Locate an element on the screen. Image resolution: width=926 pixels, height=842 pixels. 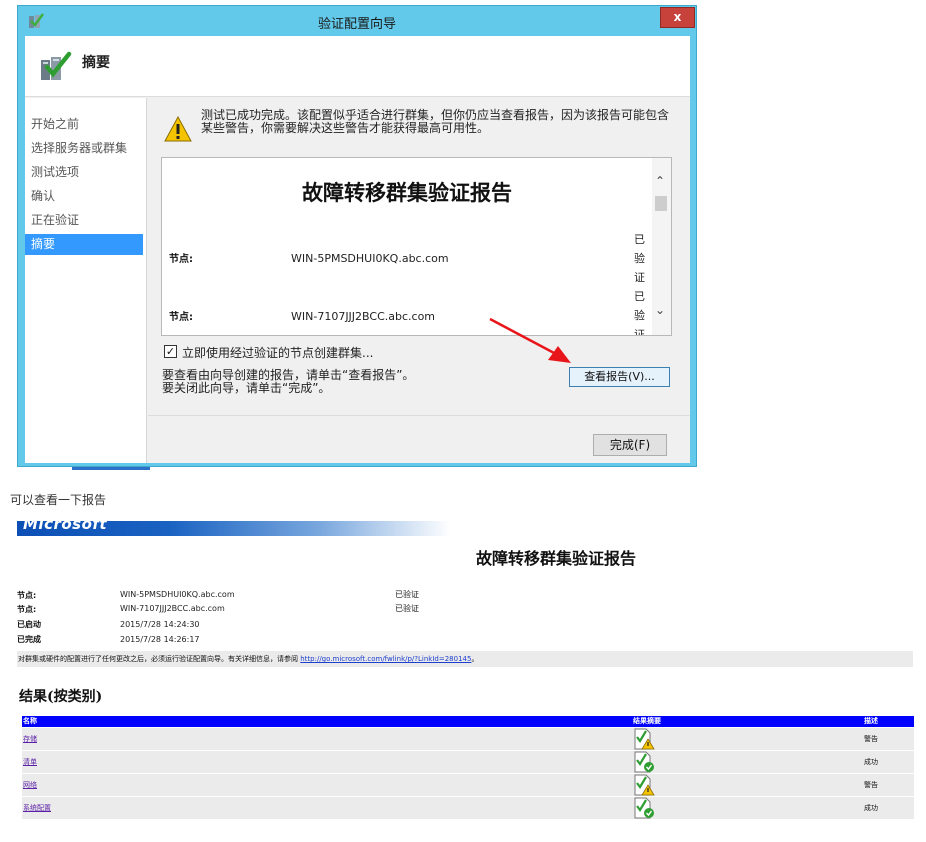
scroll-down-icon: ⌄ is located at coordinates (660, 310).